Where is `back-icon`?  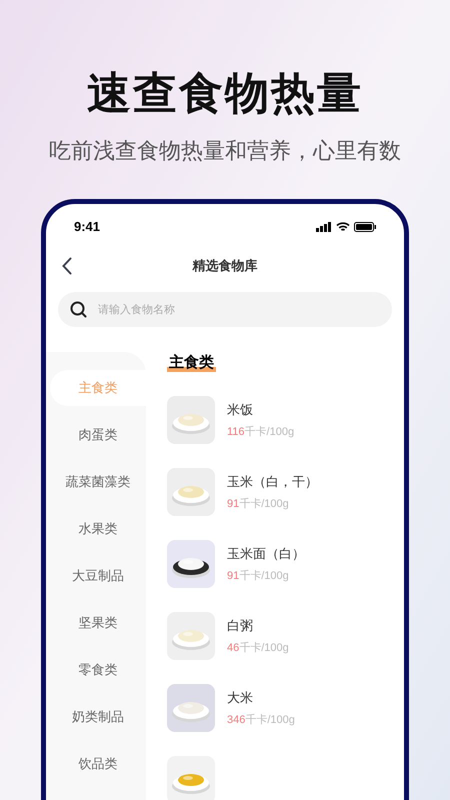
back-icon is located at coordinates (67, 266).